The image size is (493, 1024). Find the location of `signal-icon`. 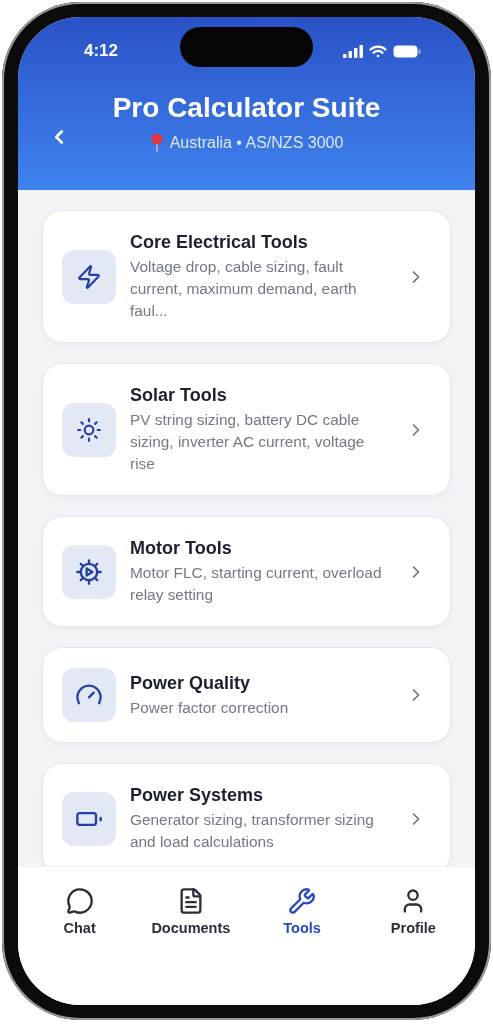

signal-icon is located at coordinates (353, 51).